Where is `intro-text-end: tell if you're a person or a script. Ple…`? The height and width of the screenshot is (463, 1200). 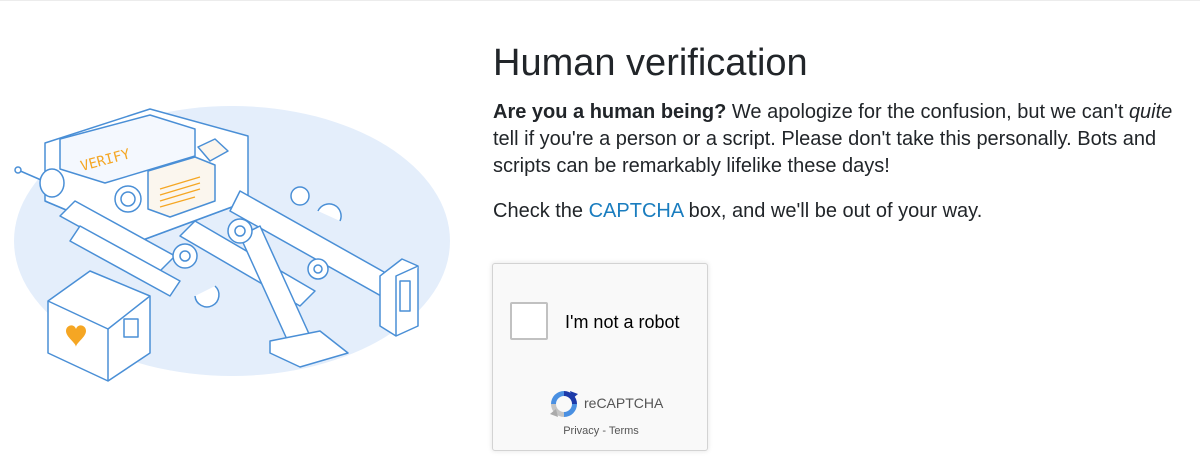
intro-text-end: tell if you're a person or a script. Ple… is located at coordinates (825, 152).